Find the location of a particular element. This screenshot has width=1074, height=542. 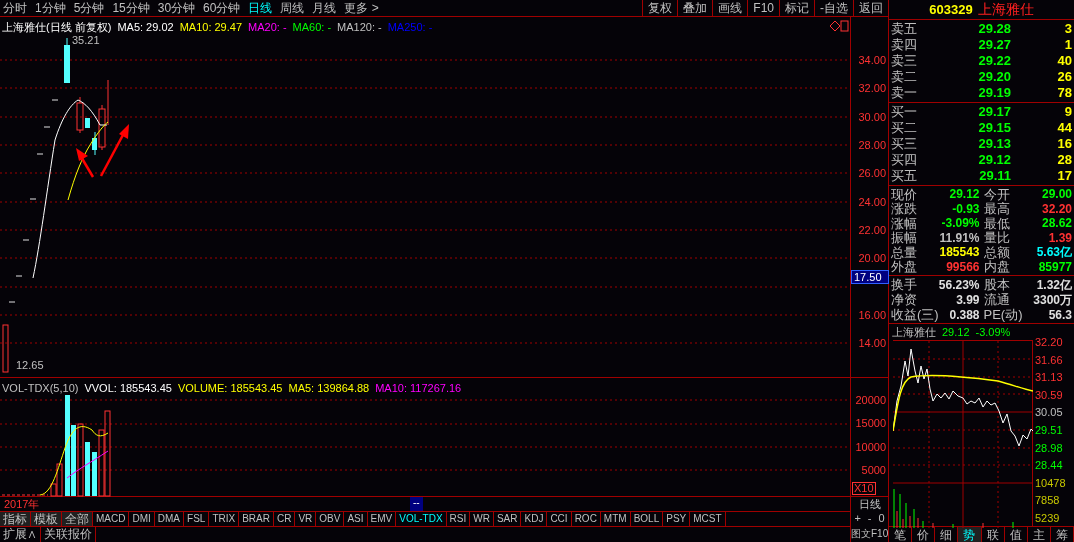

stat-value: 0.388 is located at coordinates (964, 315).